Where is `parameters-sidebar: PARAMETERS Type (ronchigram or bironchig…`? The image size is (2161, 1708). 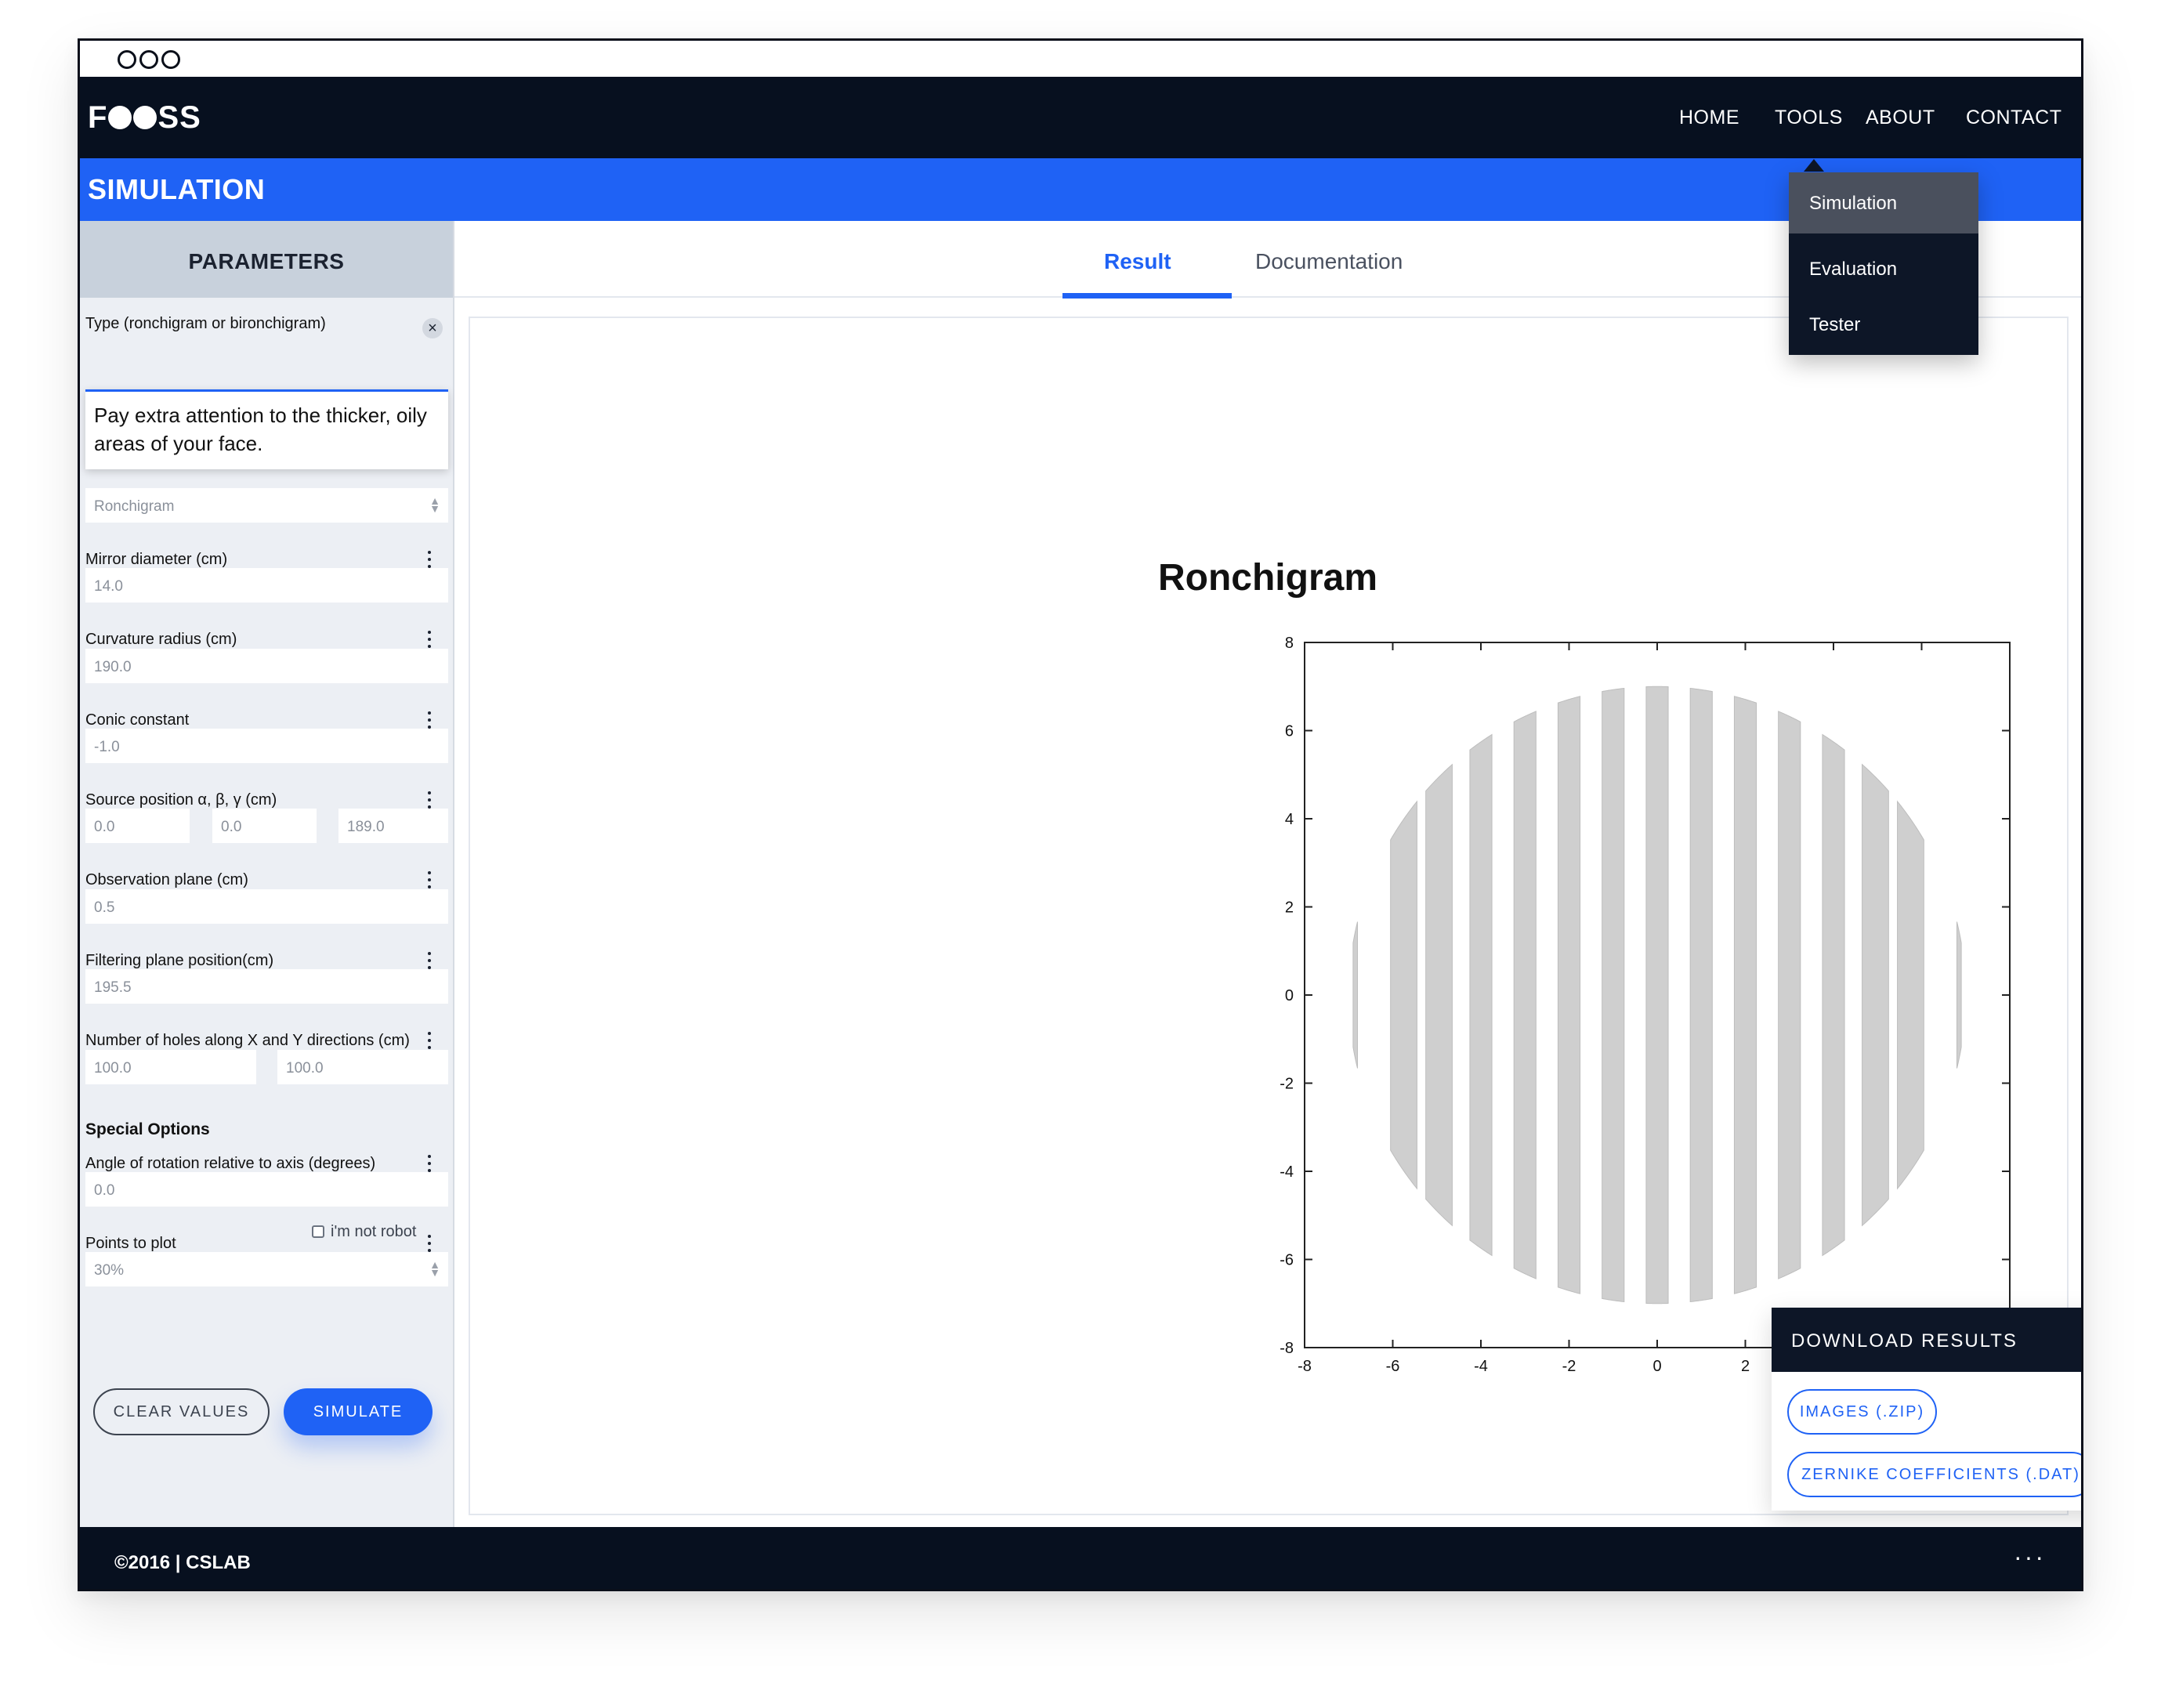
parameters-sidebar: PARAMETERS Type (ronchigram or bironchig… is located at coordinates (267, 874).